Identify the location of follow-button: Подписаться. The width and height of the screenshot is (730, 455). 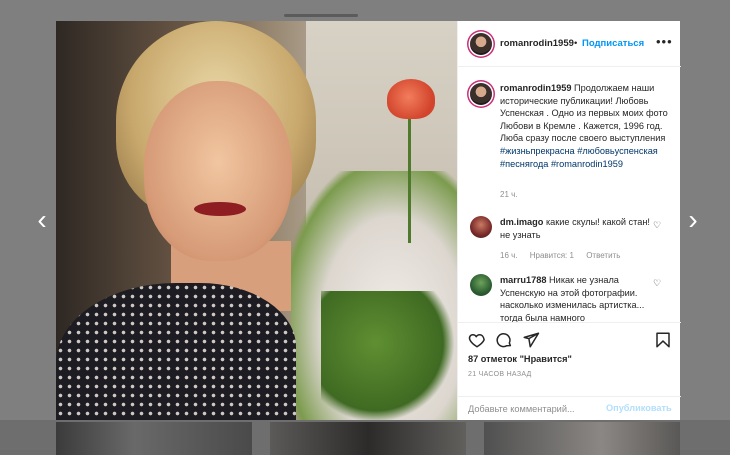
(613, 43).